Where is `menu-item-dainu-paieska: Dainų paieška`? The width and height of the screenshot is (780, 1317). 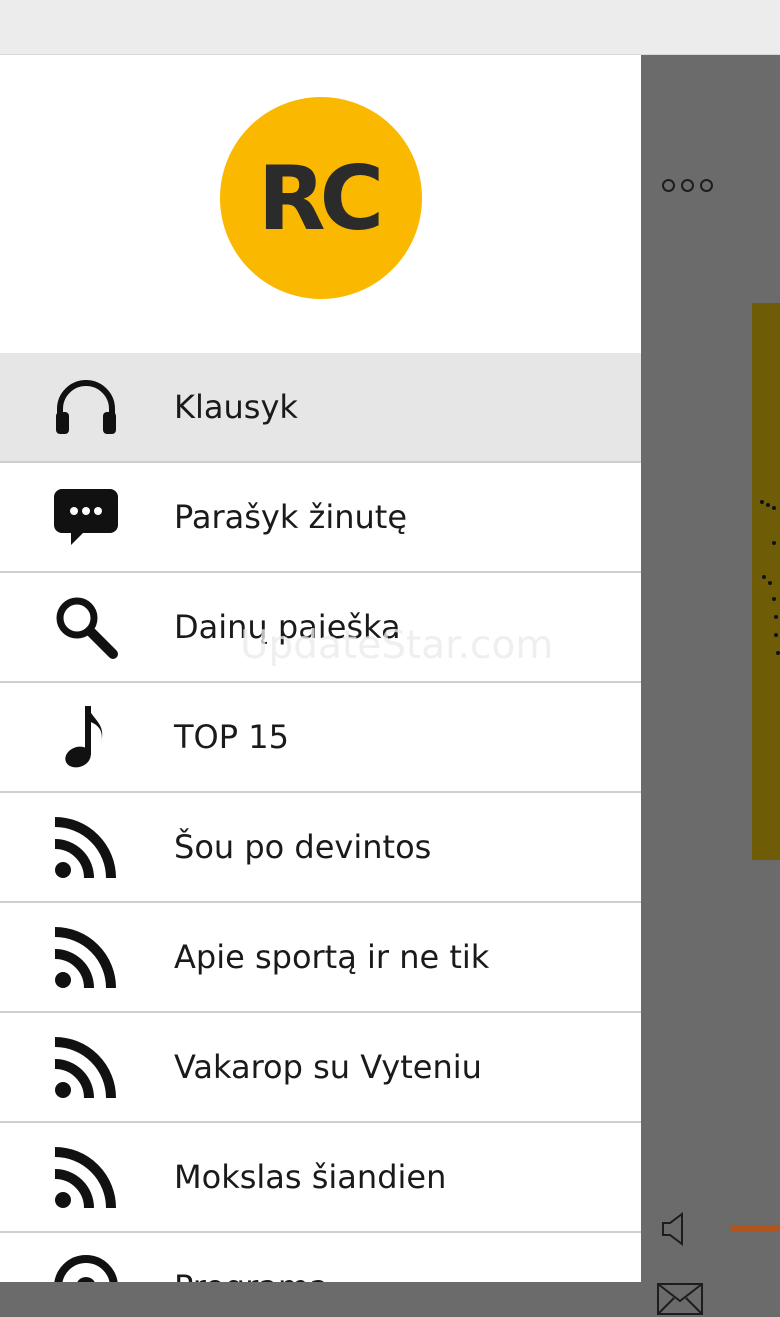
menu-item-dainu-paieska: Dainų paieška is located at coordinates (320, 628).